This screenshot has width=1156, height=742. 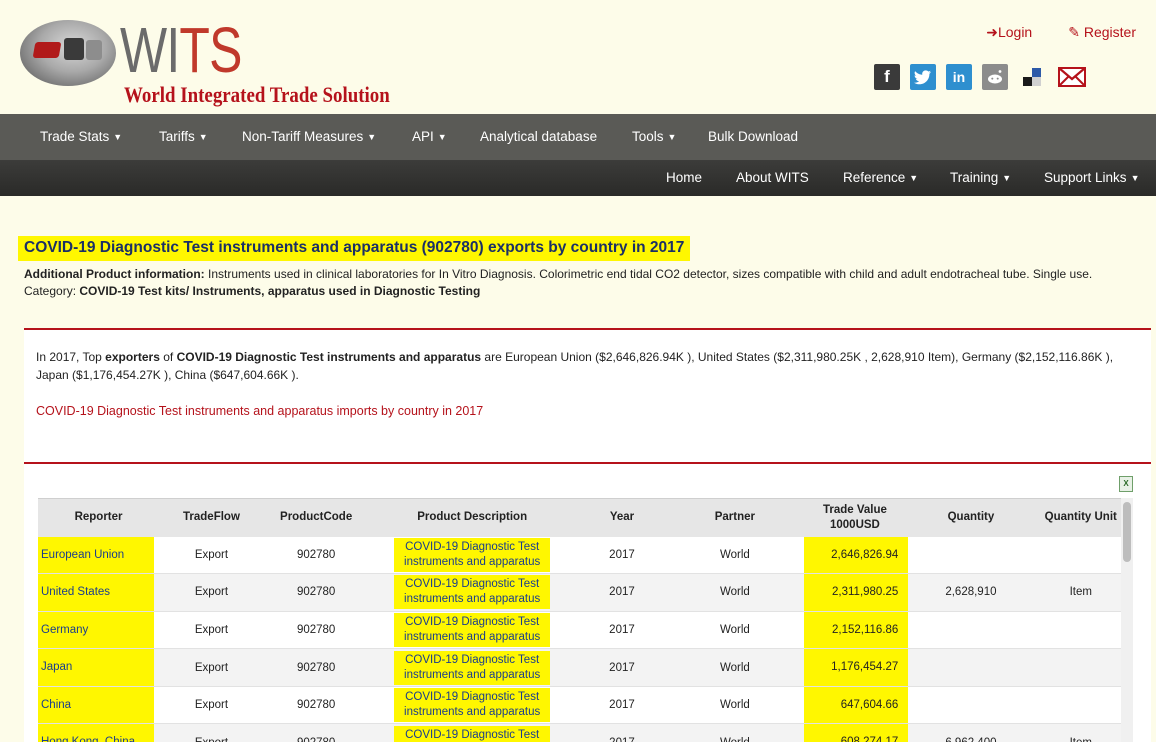 What do you see at coordinates (96, 733) in the screenshot?
I see `reporter-cell: Hong Kong, China` at bounding box center [96, 733].